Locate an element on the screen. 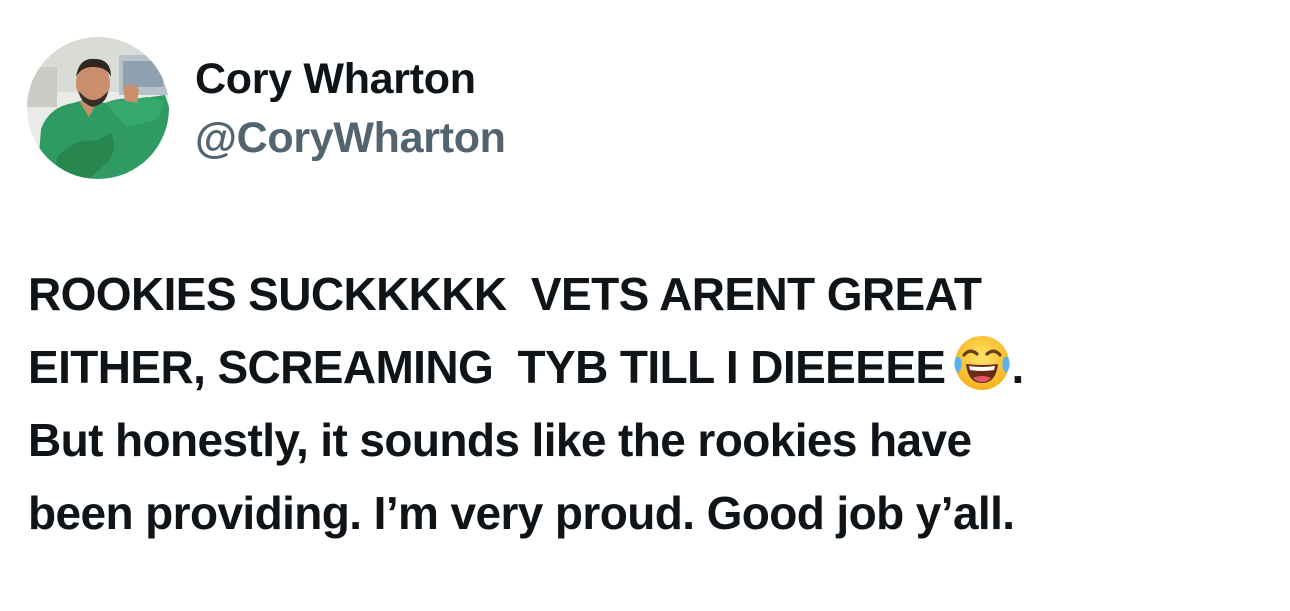  face-with-tears-of-joy-icon is located at coordinates (982, 363).